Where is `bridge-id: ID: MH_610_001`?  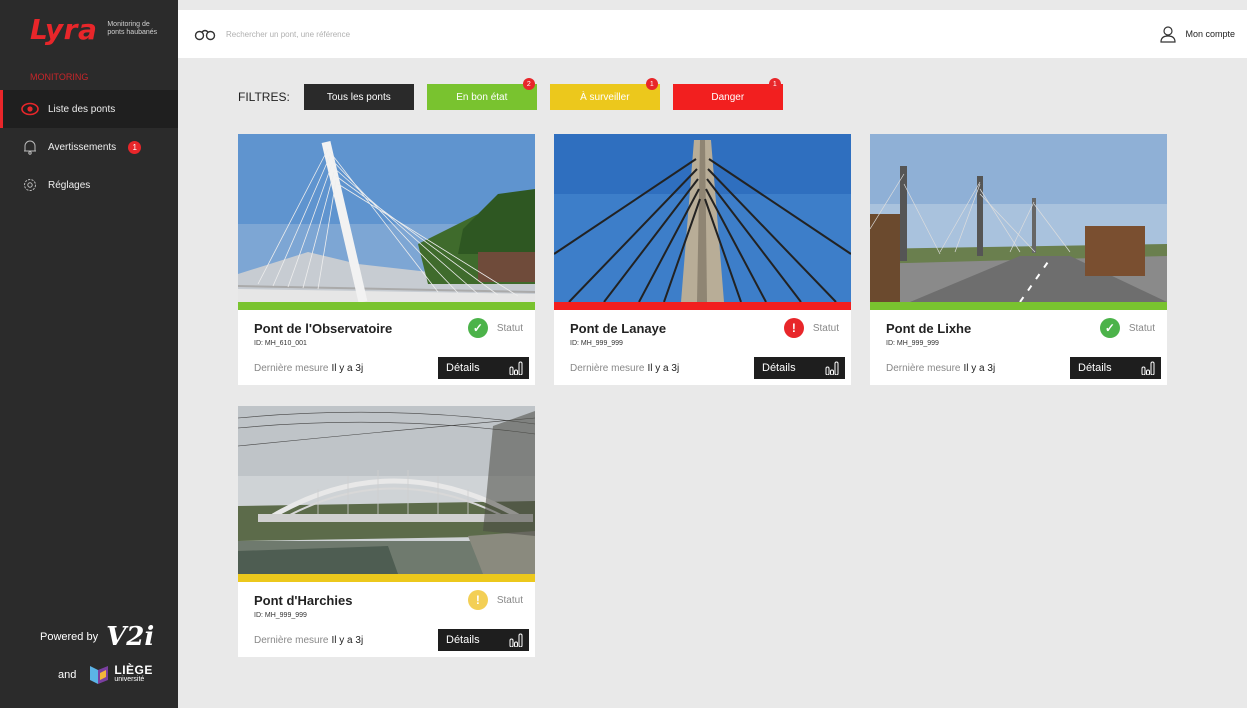 bridge-id: ID: MH_610_001 is located at coordinates (280, 343).